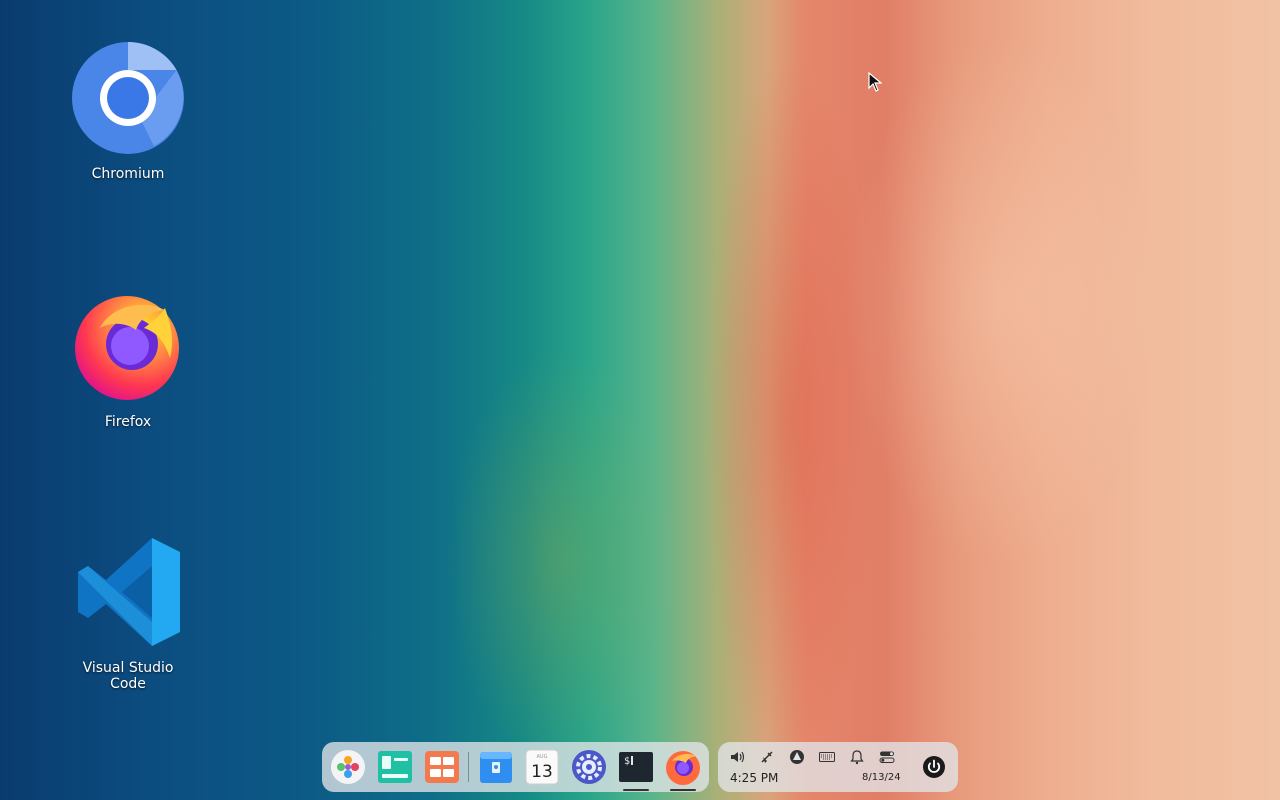 Image resolution: width=1280 pixels, height=800 pixels. I want to click on dock-file-manager, so click(495, 767).